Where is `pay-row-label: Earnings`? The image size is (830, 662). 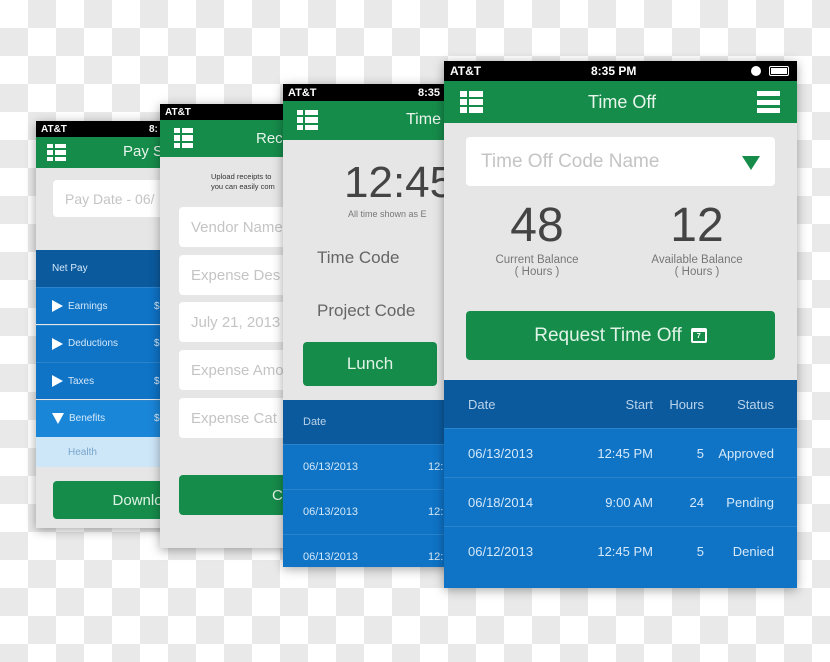
pay-row-label: Earnings is located at coordinates (88, 306).